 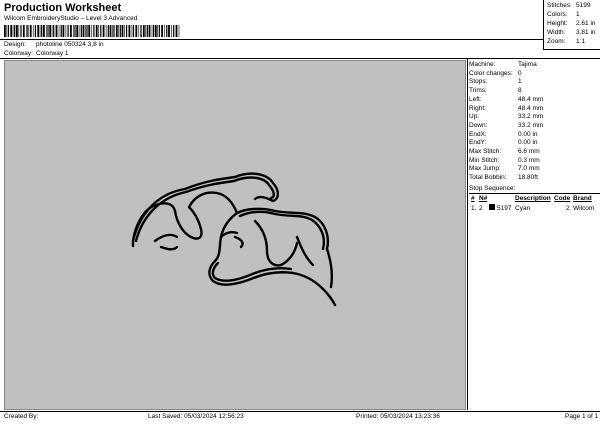 What do you see at coordinates (478, 134) in the screenshot?
I see `machine-info-label: EndX:` at bounding box center [478, 134].